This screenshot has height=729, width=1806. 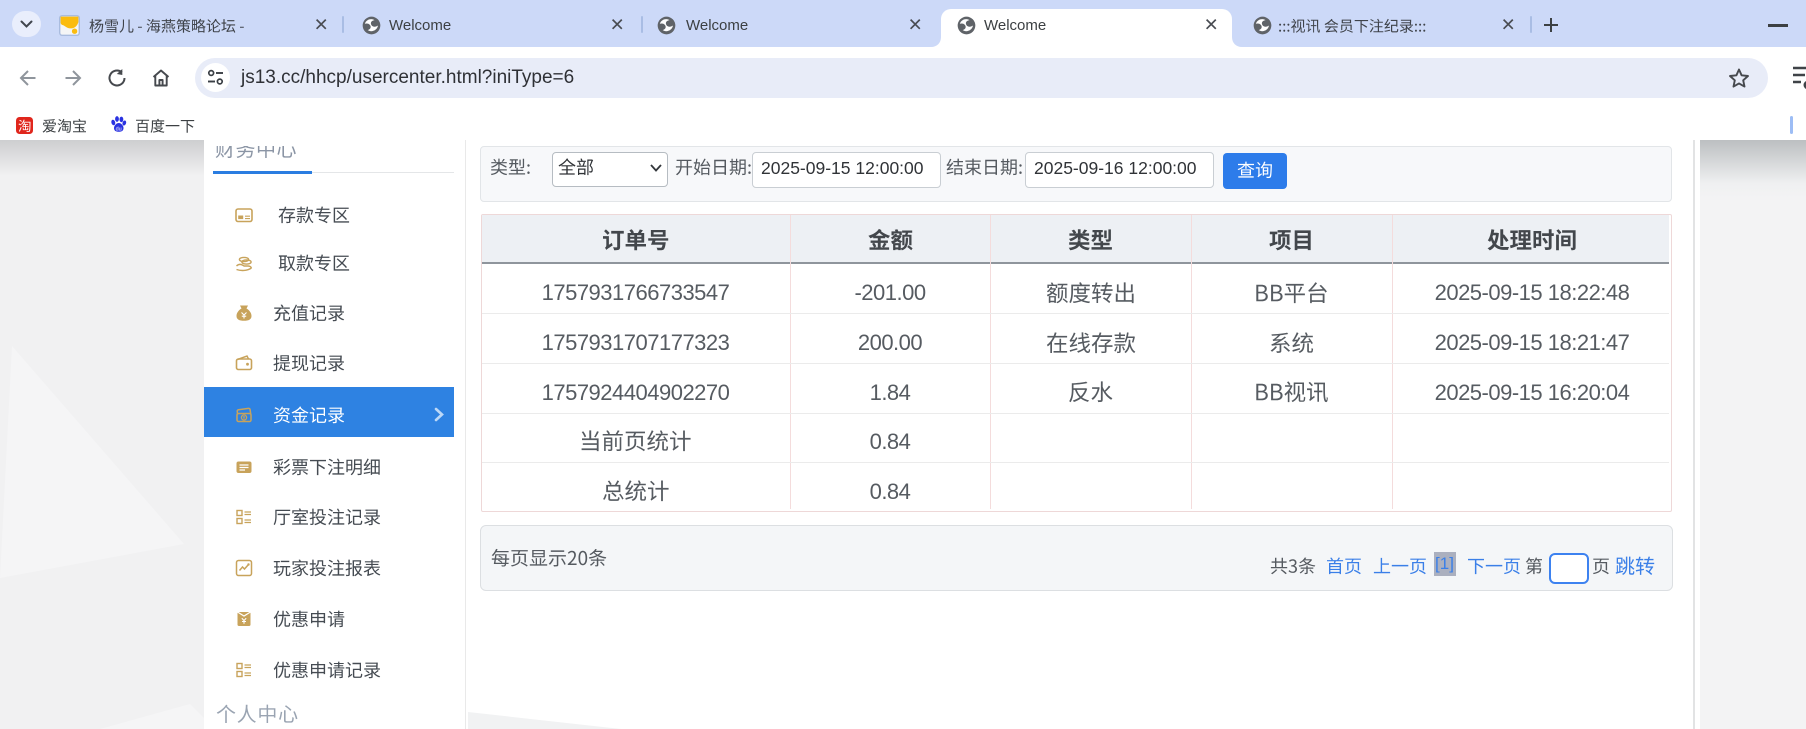 What do you see at coordinates (119, 129) in the screenshot?
I see `svg-text: du` at bounding box center [119, 129].